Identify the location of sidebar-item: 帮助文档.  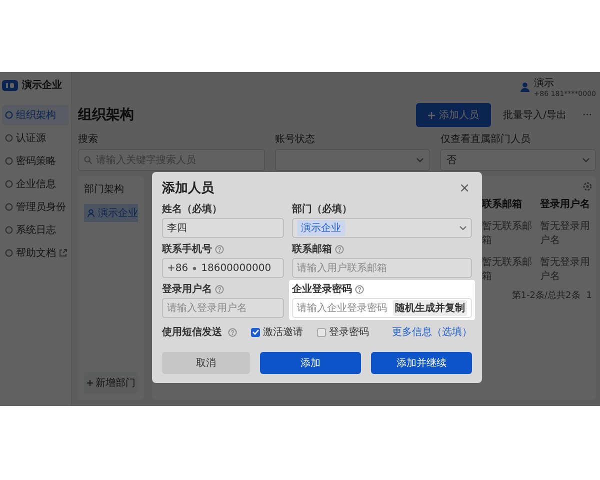
(35, 253).